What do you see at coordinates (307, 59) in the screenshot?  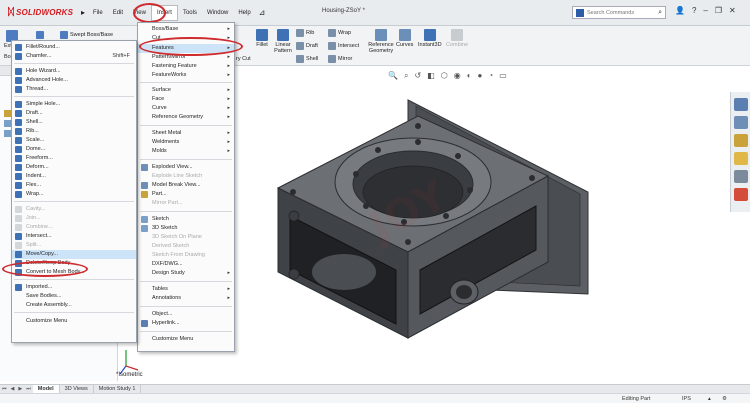 I see `shell-button: Shell` at bounding box center [307, 59].